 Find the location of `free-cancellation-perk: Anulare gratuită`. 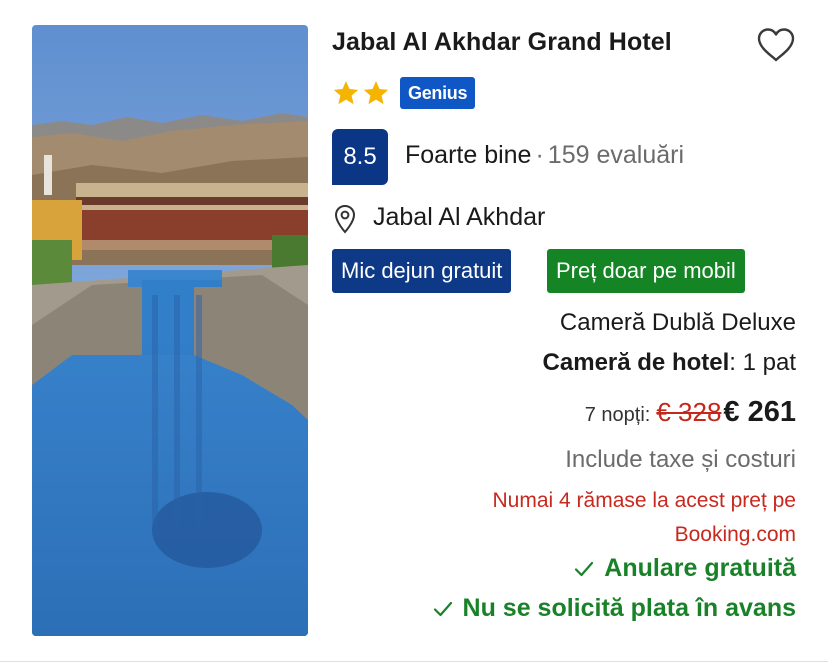

free-cancellation-perk: Anulare gratuită is located at coordinates (685, 568).